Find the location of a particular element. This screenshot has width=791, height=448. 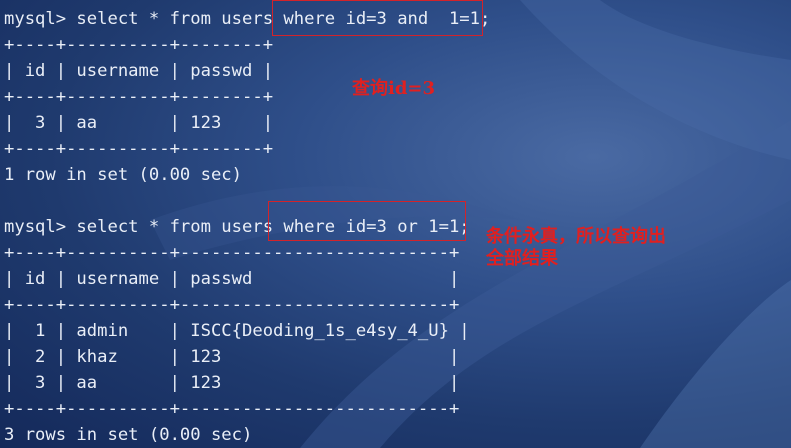

result-summary: 1 row in set (0.00 sec) is located at coordinates (123, 175).